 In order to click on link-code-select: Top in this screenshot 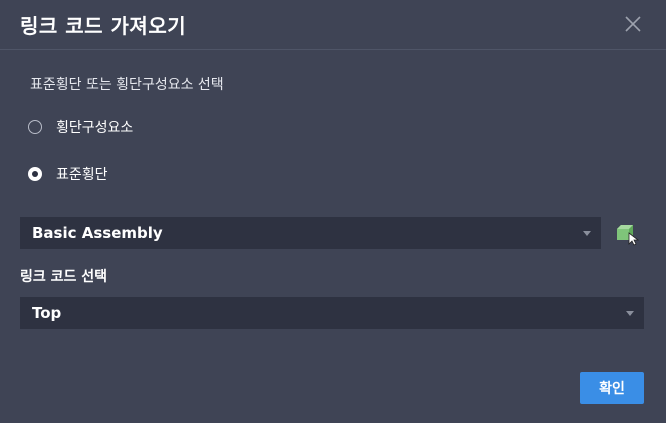, I will do `click(332, 313)`.